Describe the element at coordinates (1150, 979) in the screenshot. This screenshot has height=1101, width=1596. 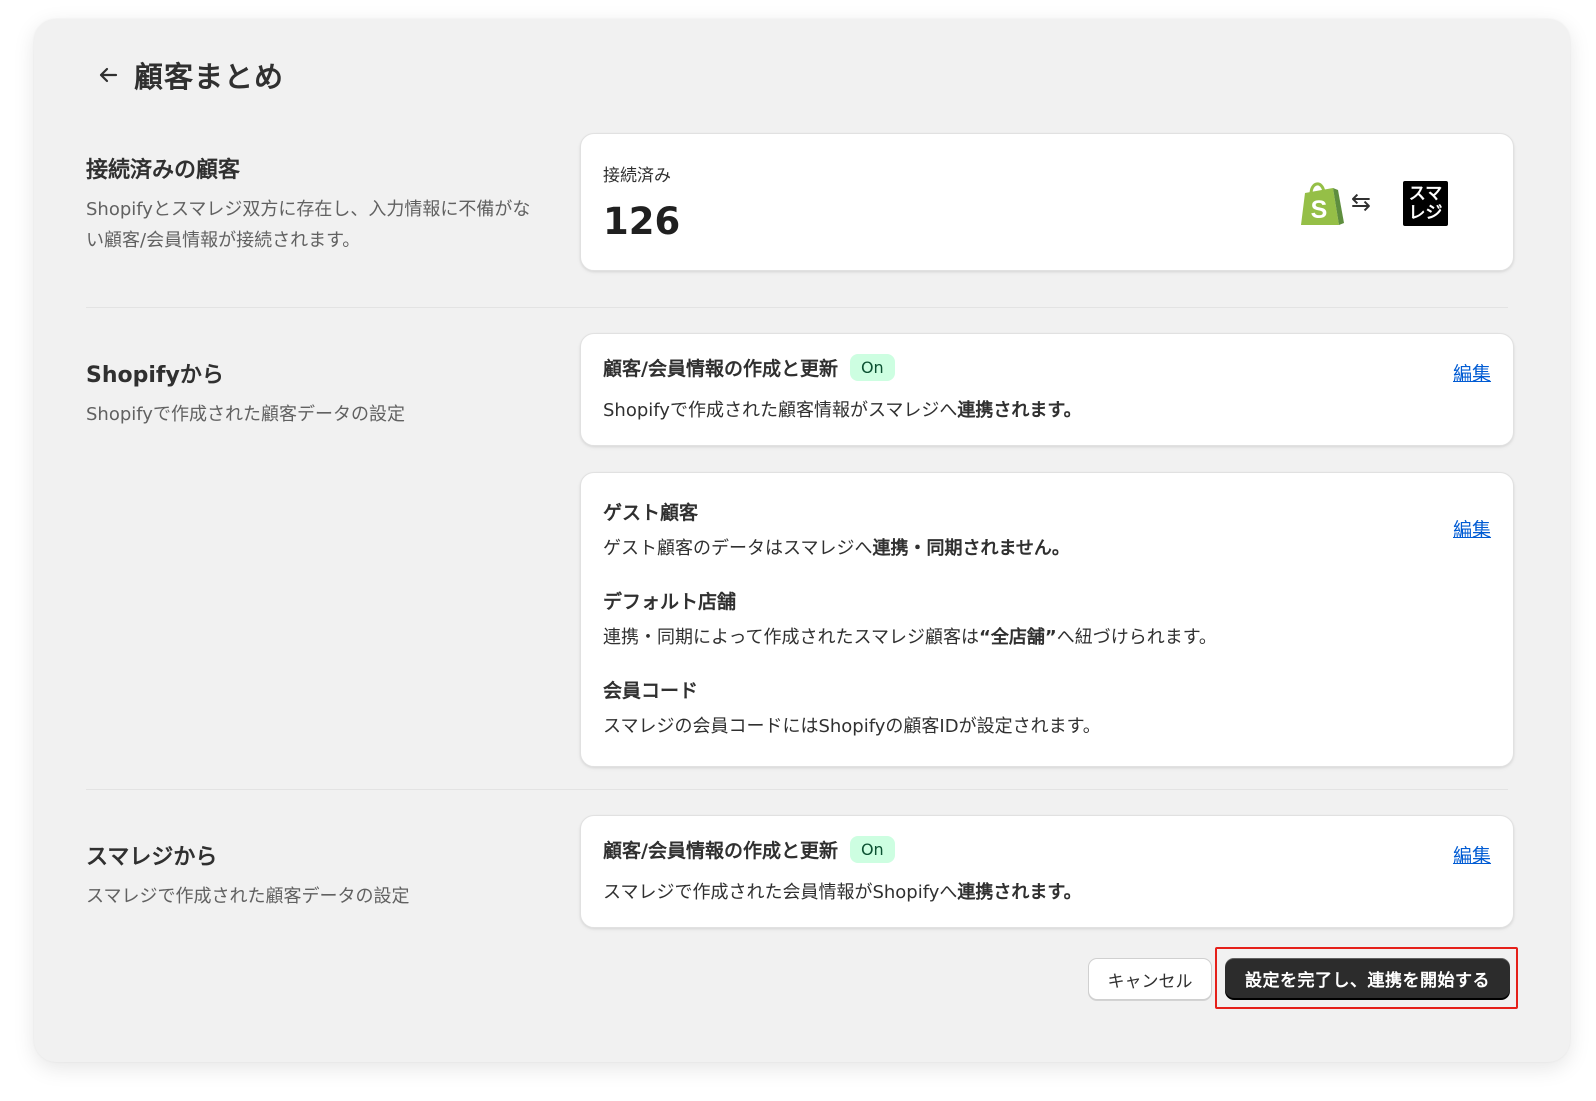
I see `cancel-button: キャンセル` at that location.